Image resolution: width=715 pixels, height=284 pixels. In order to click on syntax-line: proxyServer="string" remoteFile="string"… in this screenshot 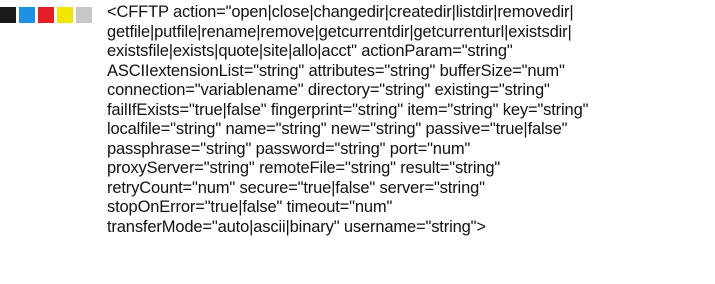, I will do `click(304, 168)`.